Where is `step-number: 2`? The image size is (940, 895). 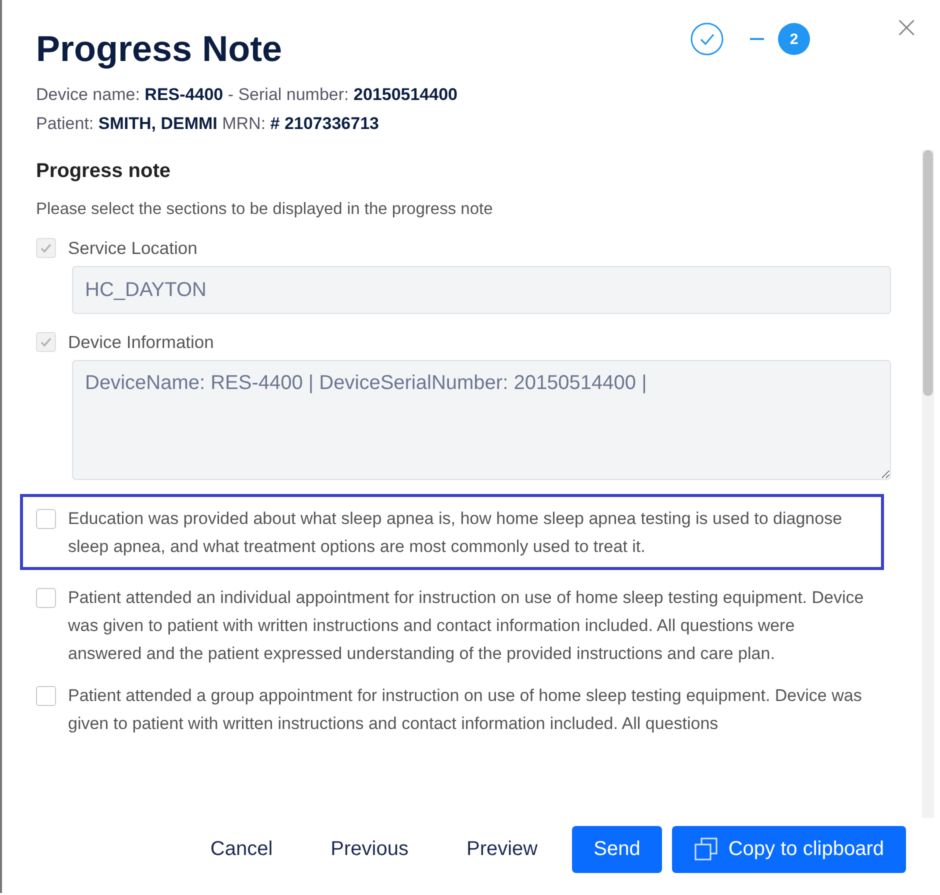 step-number: 2 is located at coordinates (794, 39).